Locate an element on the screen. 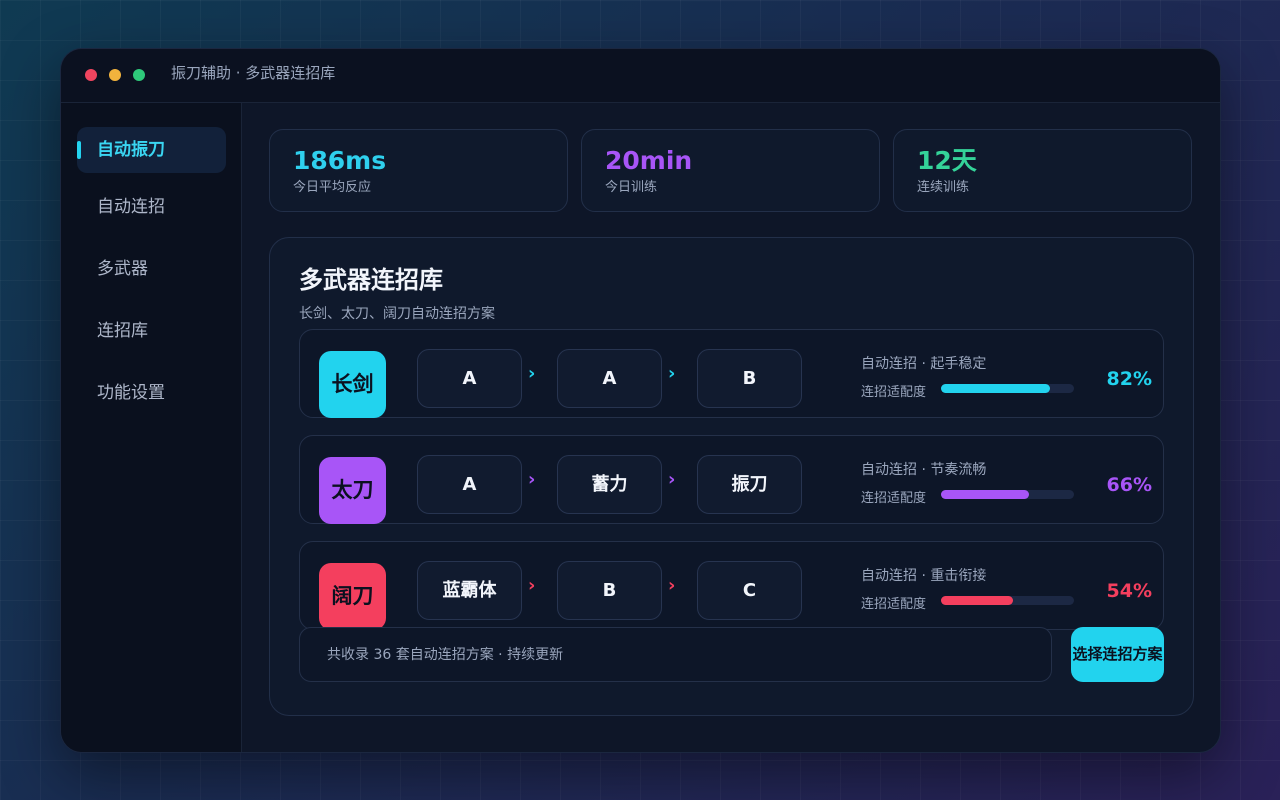 The width and height of the screenshot is (1280, 800). close-window-button is located at coordinates (91, 75).